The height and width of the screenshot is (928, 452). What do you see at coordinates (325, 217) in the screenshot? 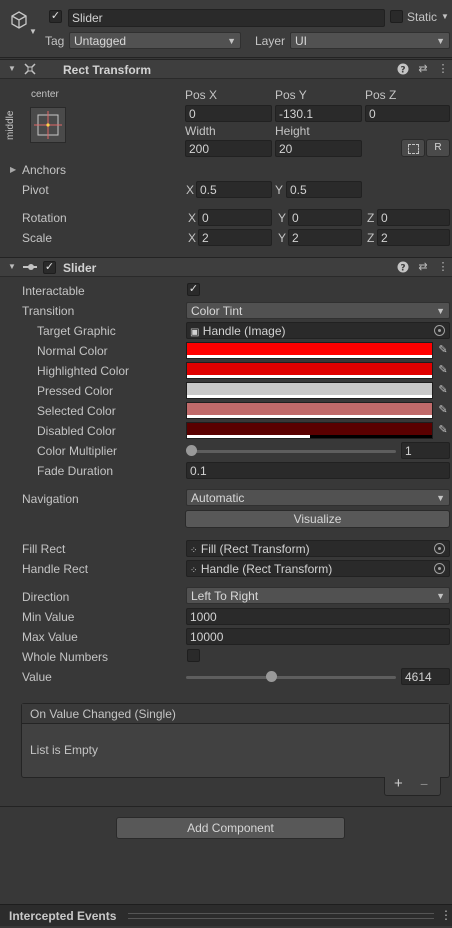
I see `rot-y-field: 0` at bounding box center [325, 217].